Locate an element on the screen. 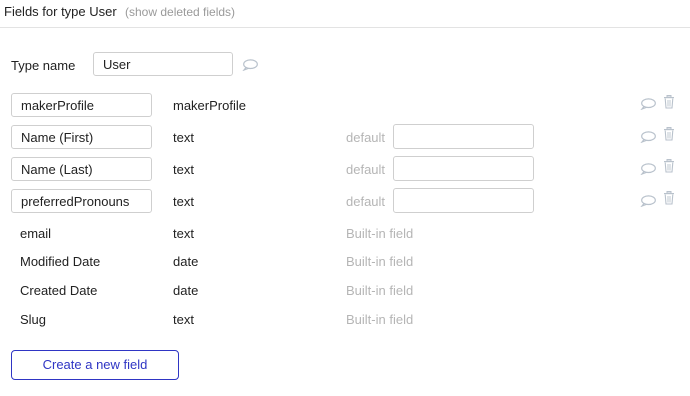 This screenshot has height=396, width=690. builtin-field-name: Slug is located at coordinates (33, 319).